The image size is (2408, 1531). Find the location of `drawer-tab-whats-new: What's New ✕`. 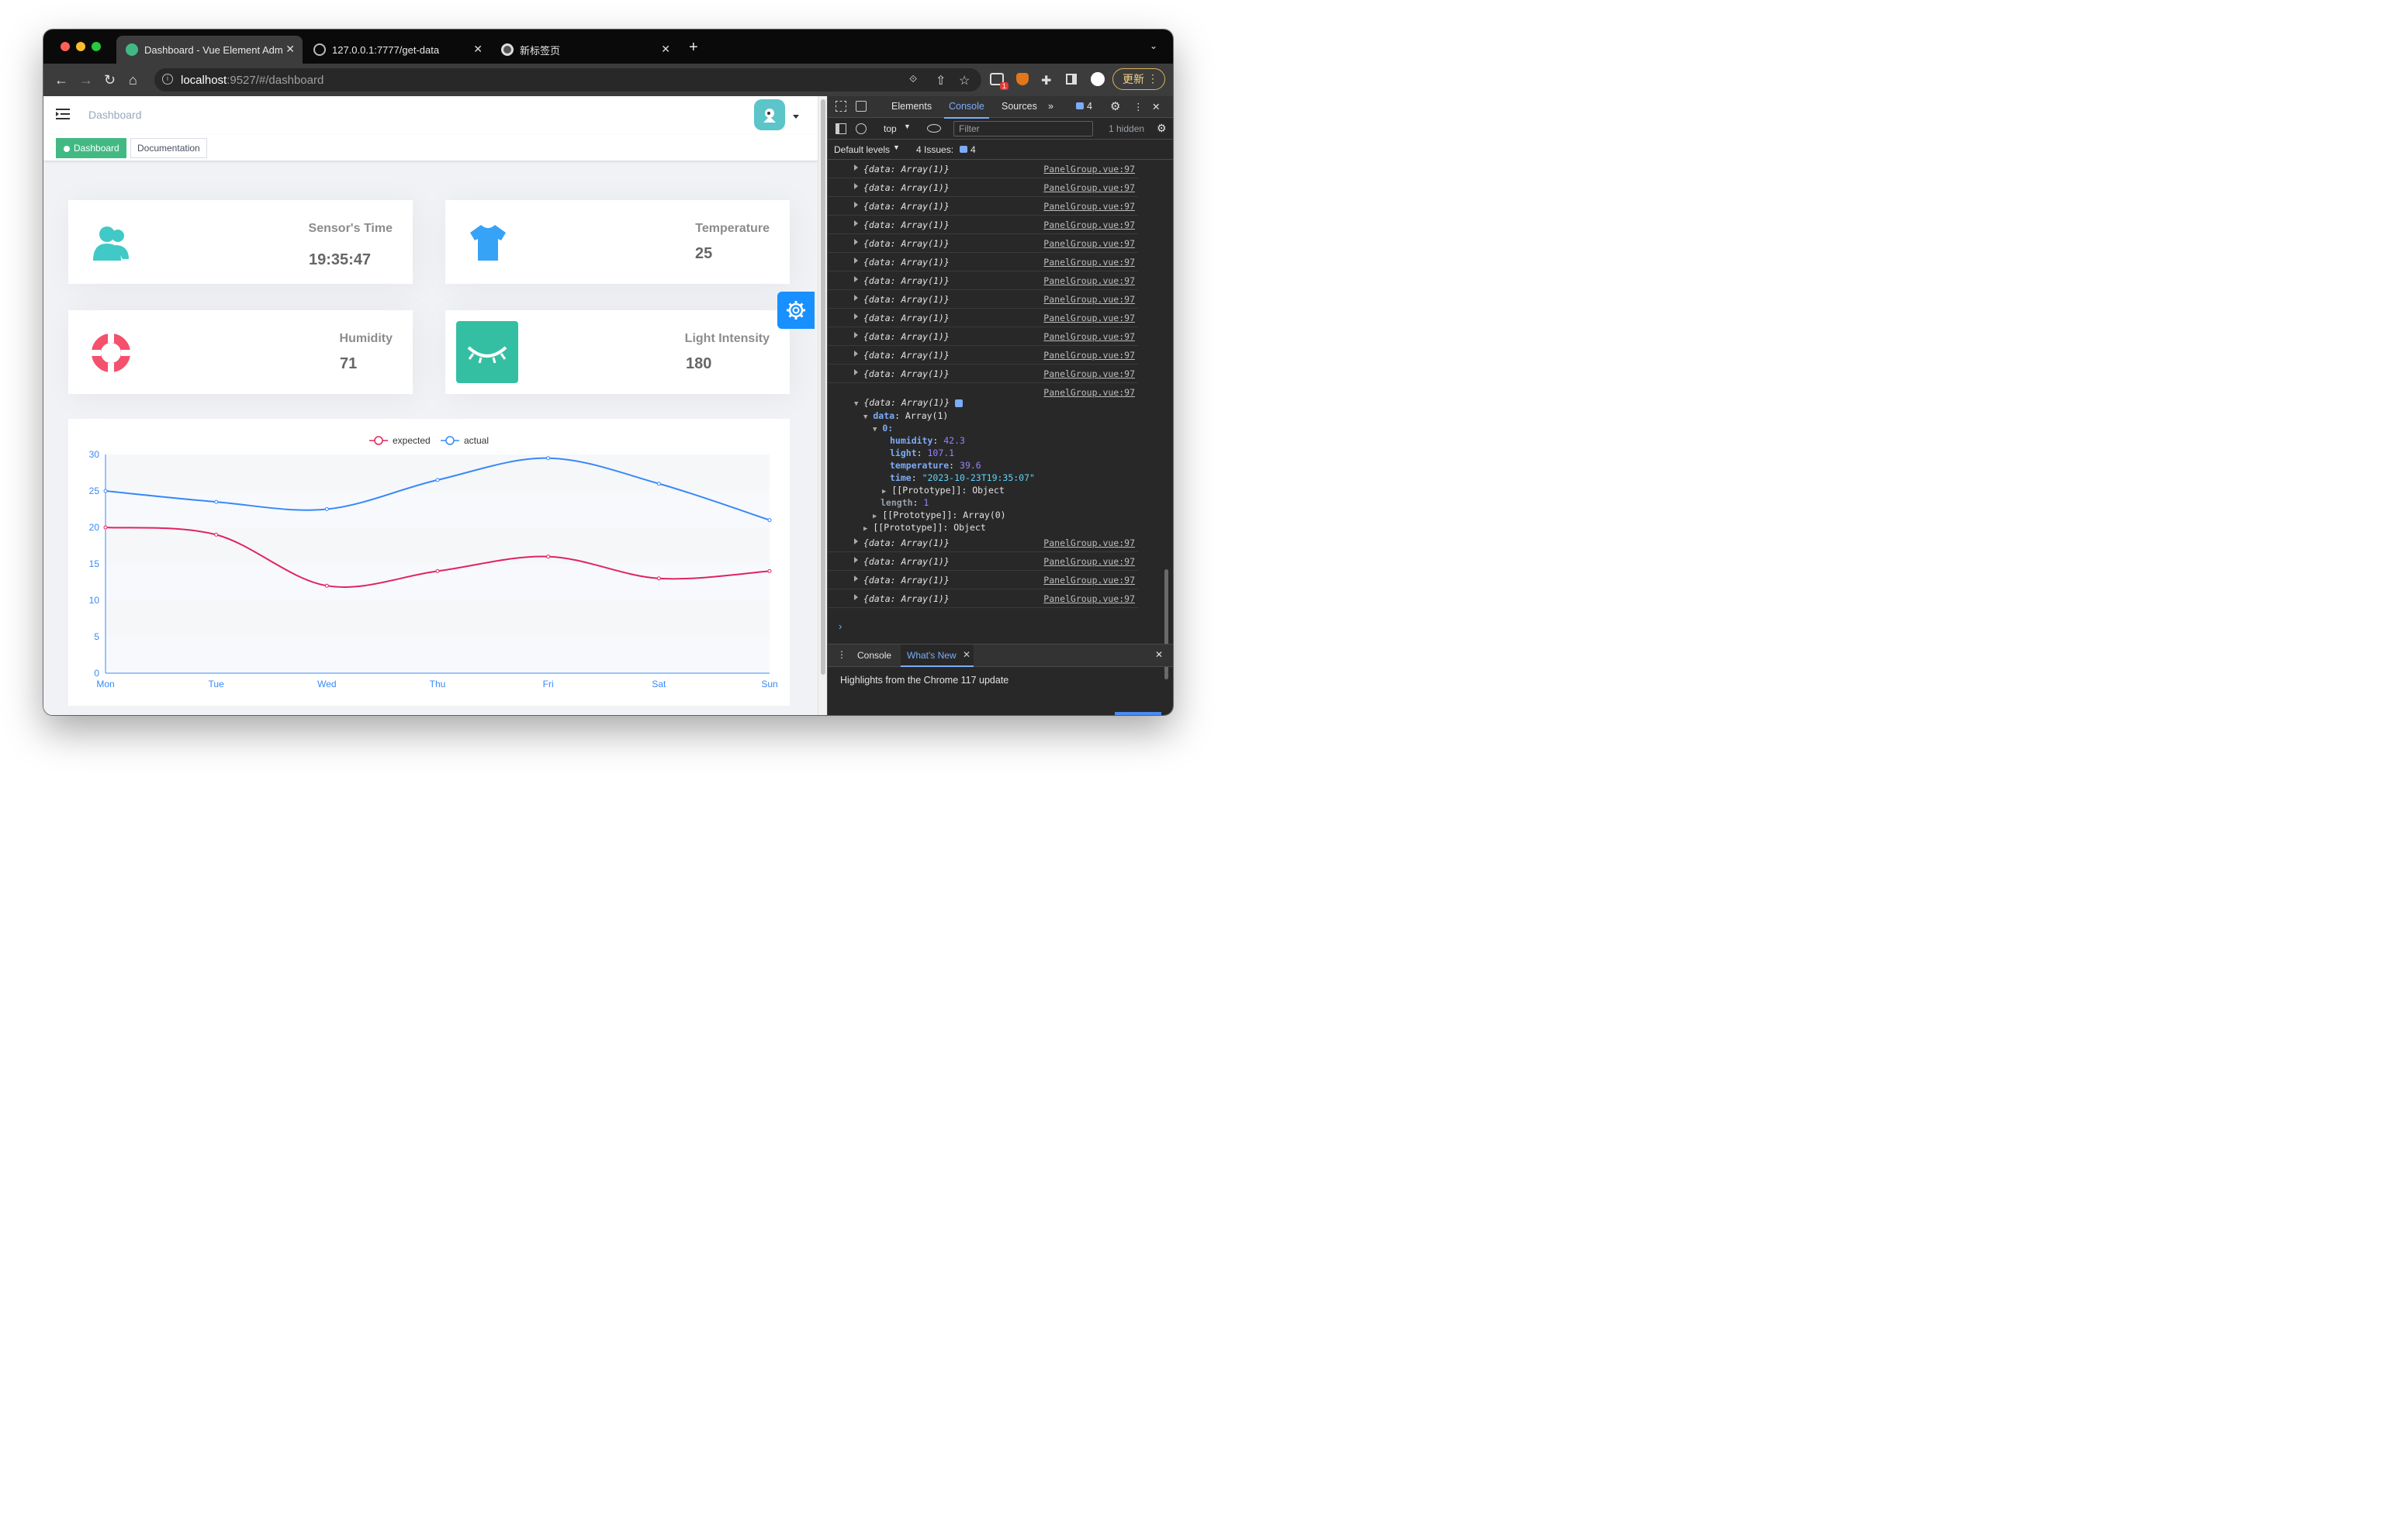

drawer-tab-whats-new: What's New ✕ is located at coordinates (937, 656).